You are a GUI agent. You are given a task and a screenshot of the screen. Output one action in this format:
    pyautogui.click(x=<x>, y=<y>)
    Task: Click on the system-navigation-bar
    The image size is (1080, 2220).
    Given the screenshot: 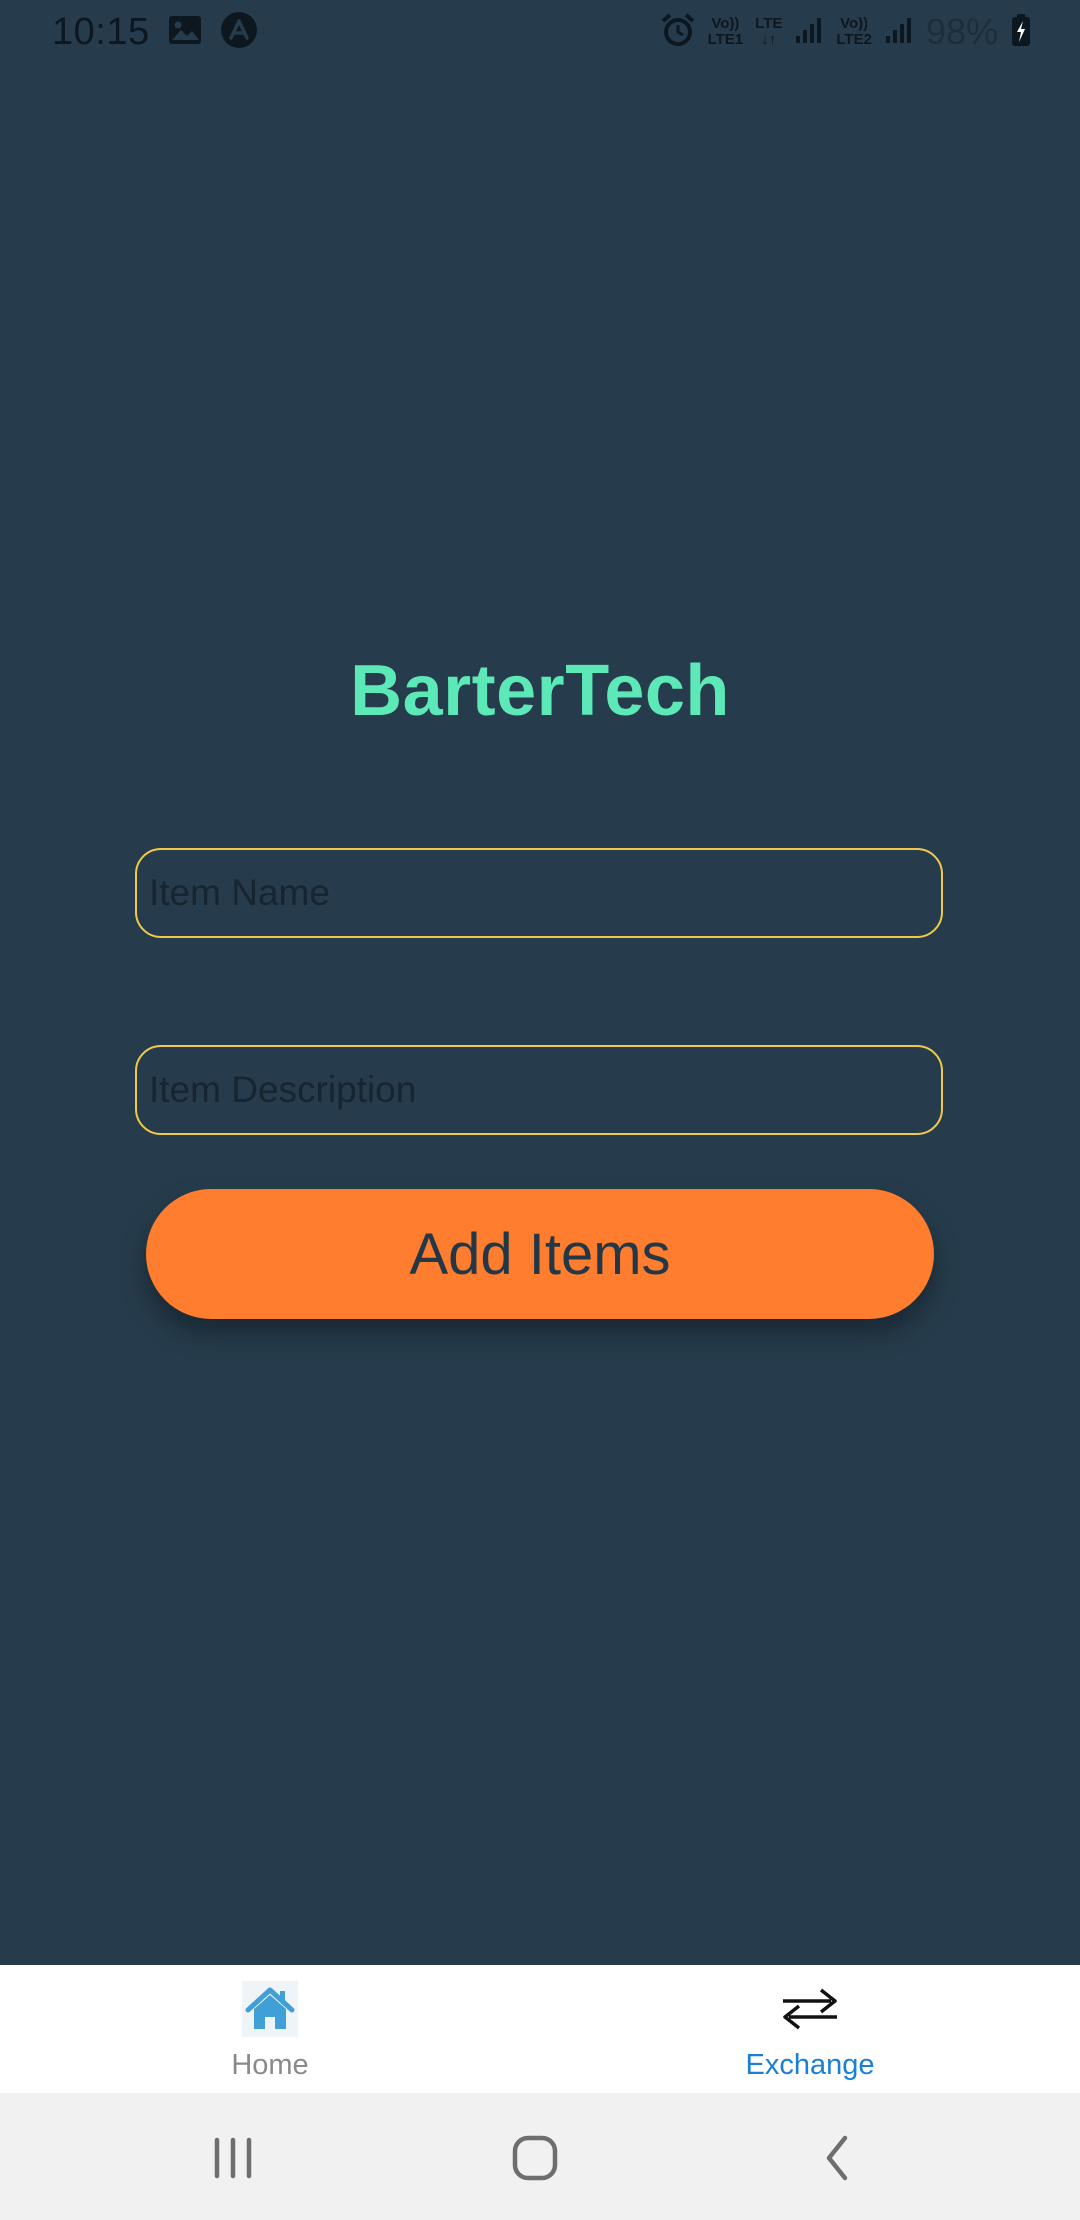 What is the action you would take?
    pyautogui.click(x=540, y=2156)
    